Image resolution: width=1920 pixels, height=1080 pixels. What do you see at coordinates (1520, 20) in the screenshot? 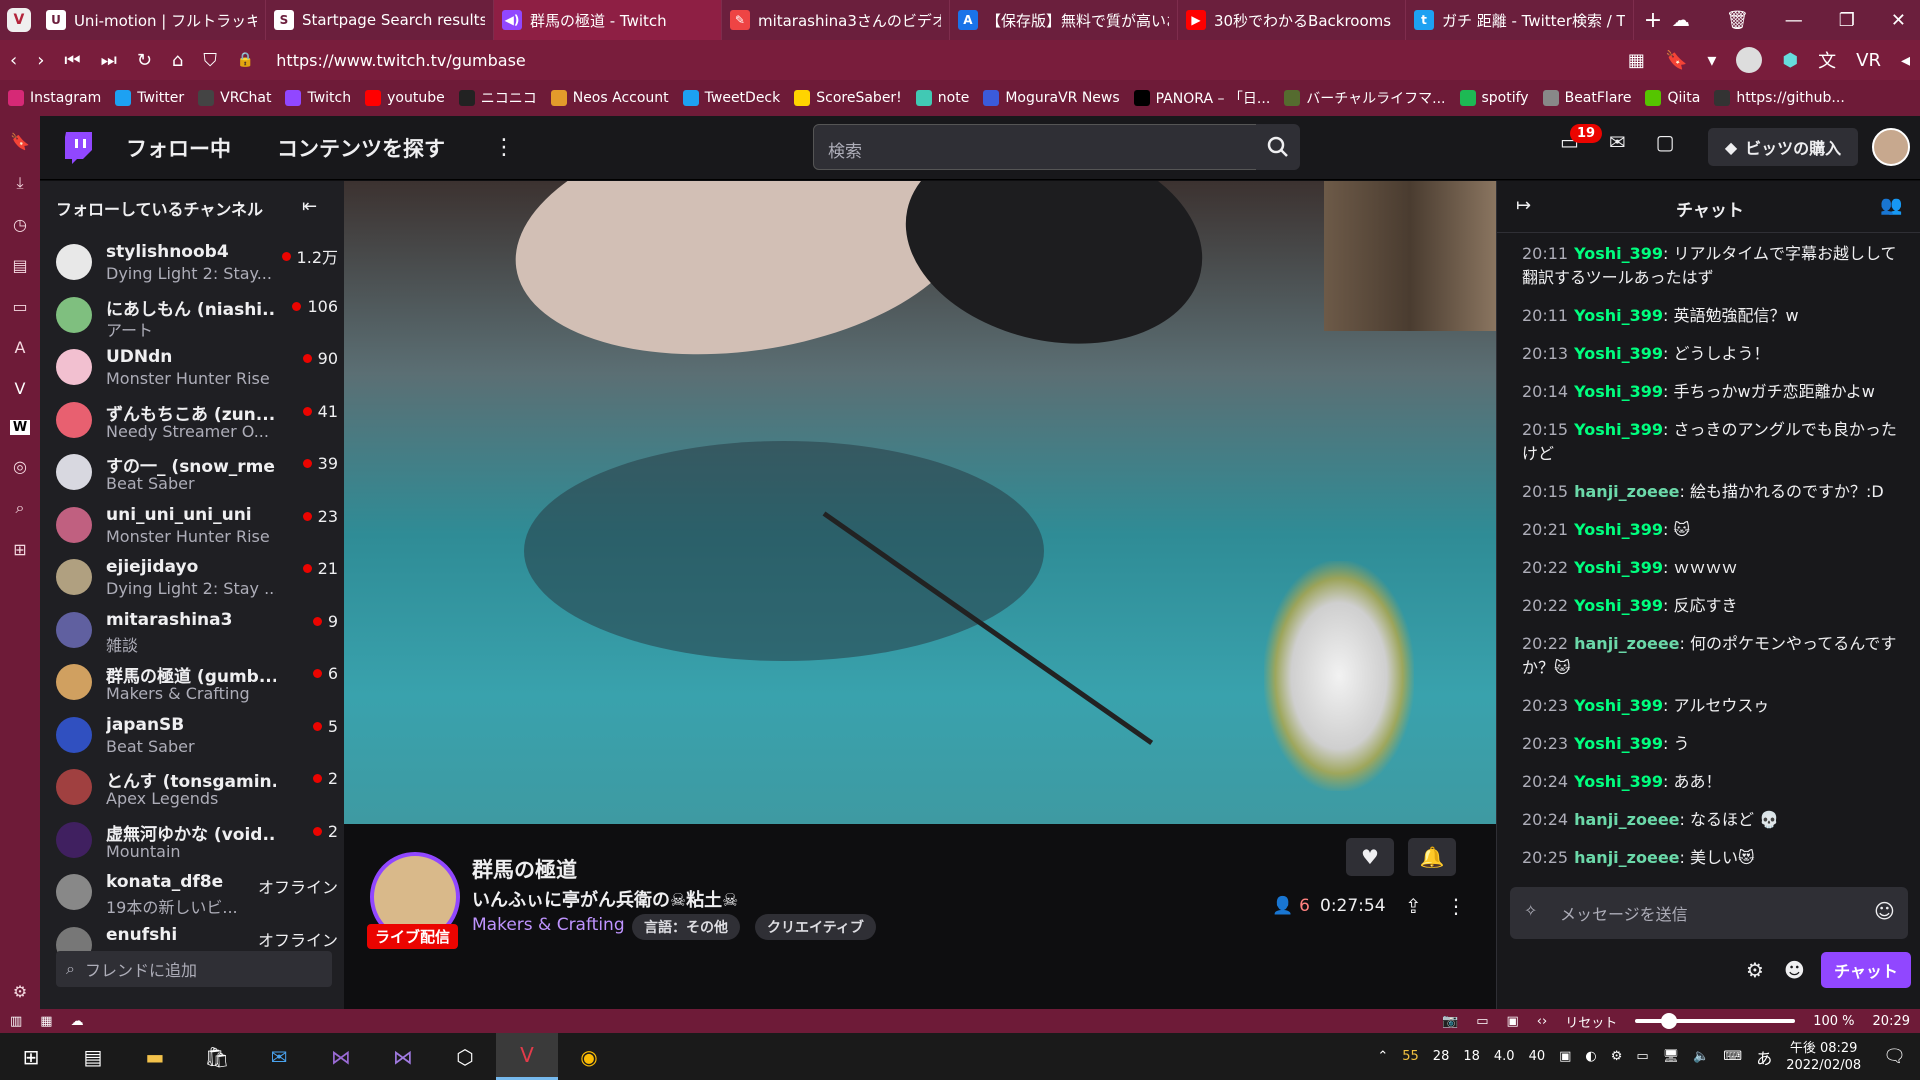
I see `browser-tab: t ガチ 距離 - Twitter検索 / T` at bounding box center [1520, 20].